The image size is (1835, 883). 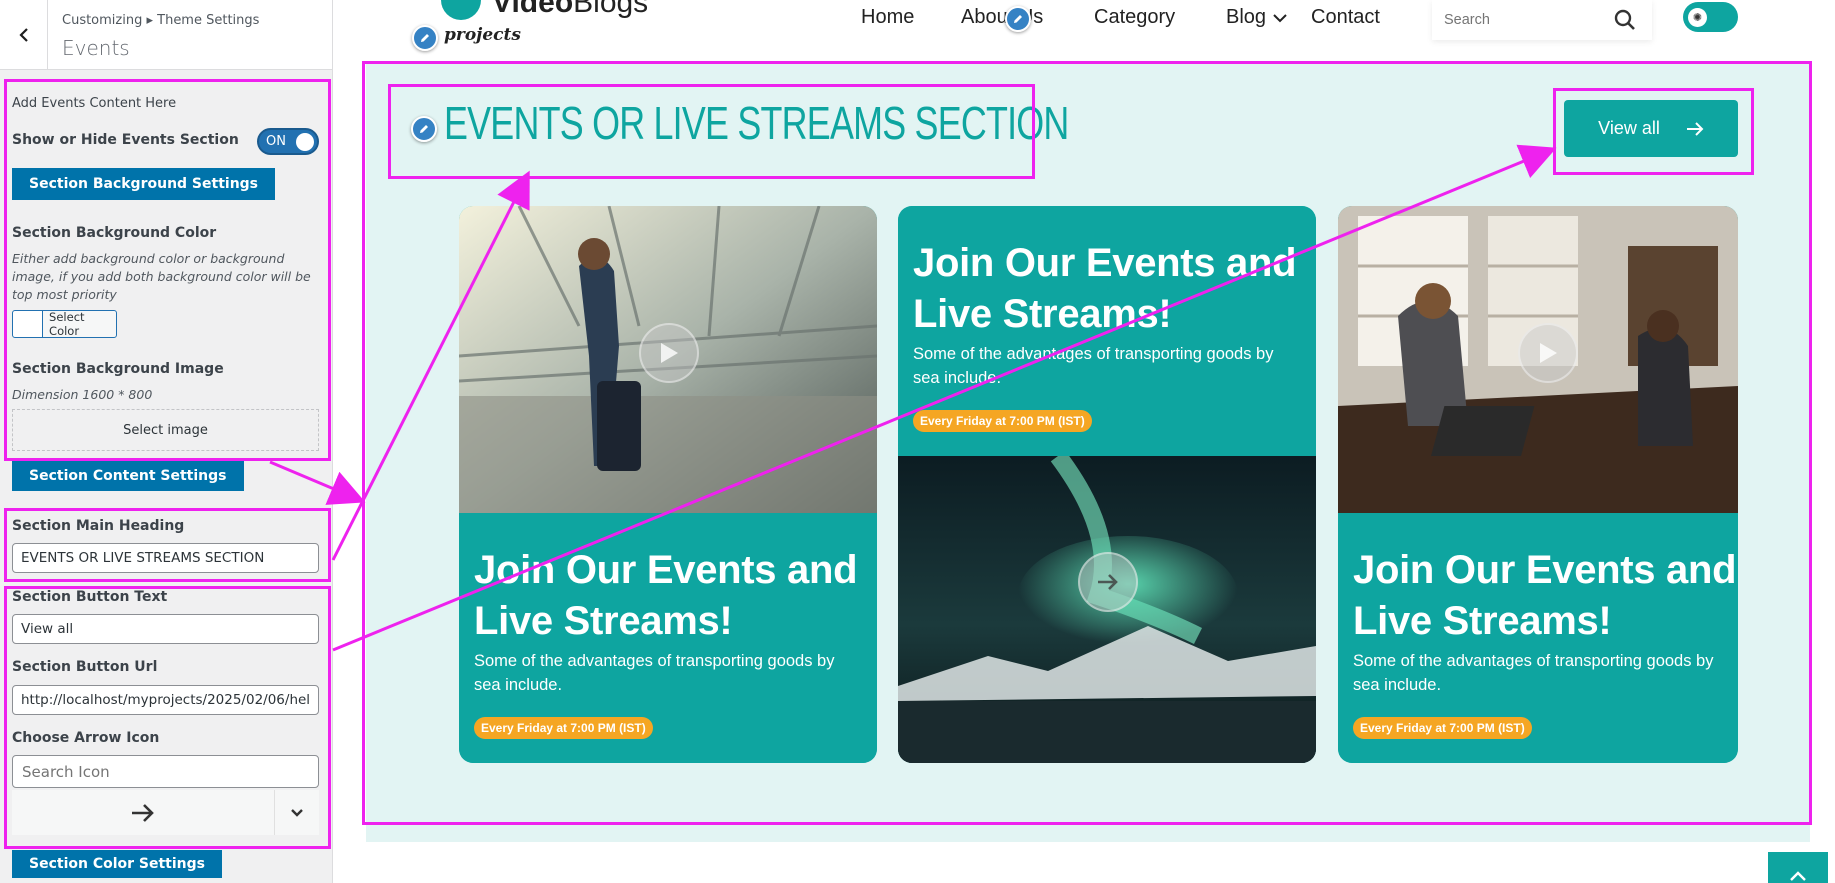 I want to click on dark-mode-toggle: ✺, so click(x=1710, y=17).